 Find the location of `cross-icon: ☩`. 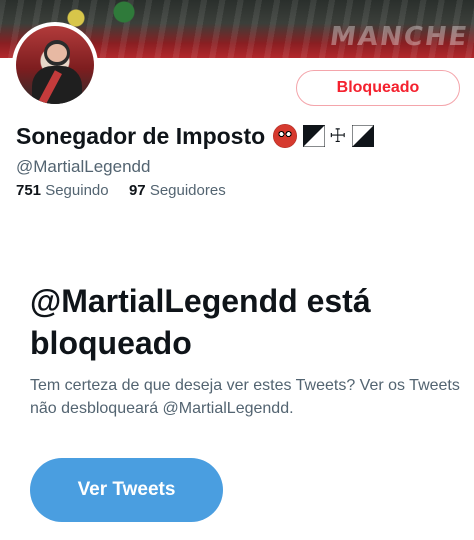

cross-icon: ☩ is located at coordinates (338, 136).